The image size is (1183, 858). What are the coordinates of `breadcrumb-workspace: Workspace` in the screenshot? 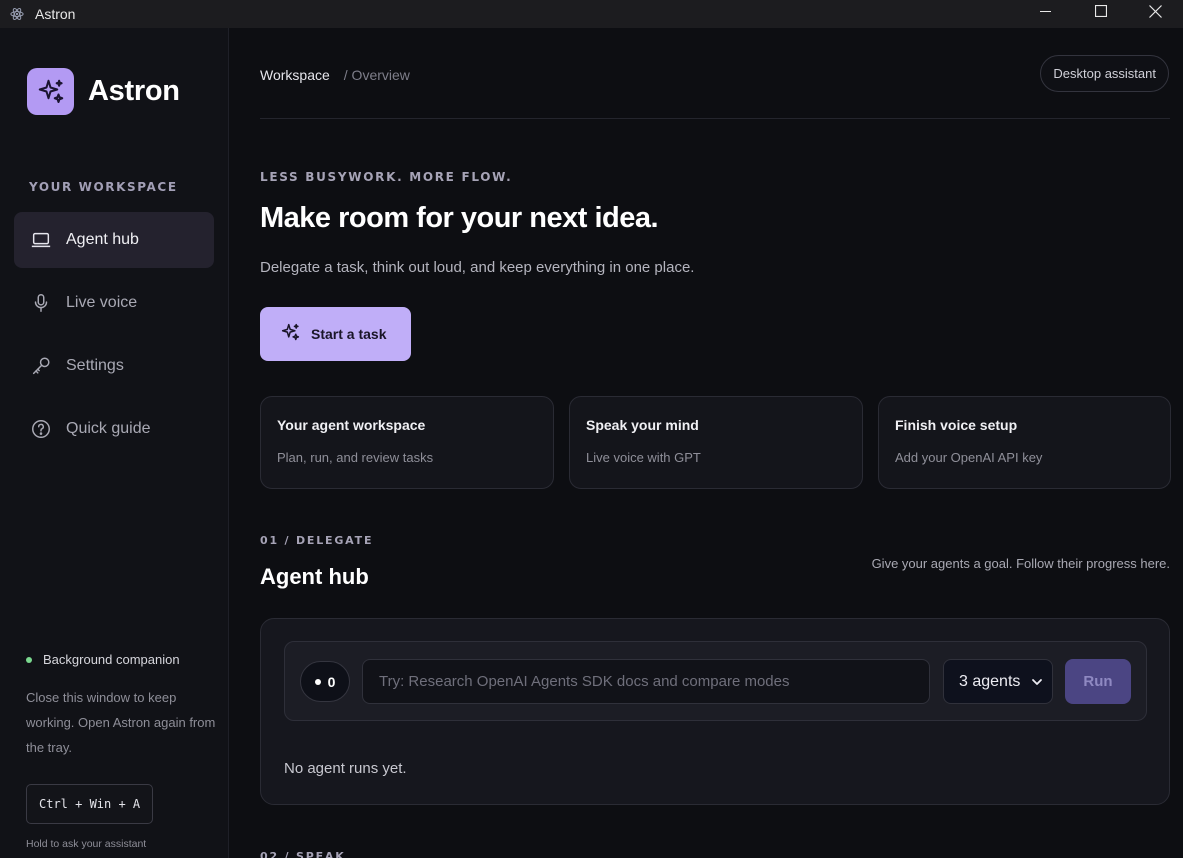 It's located at (295, 75).